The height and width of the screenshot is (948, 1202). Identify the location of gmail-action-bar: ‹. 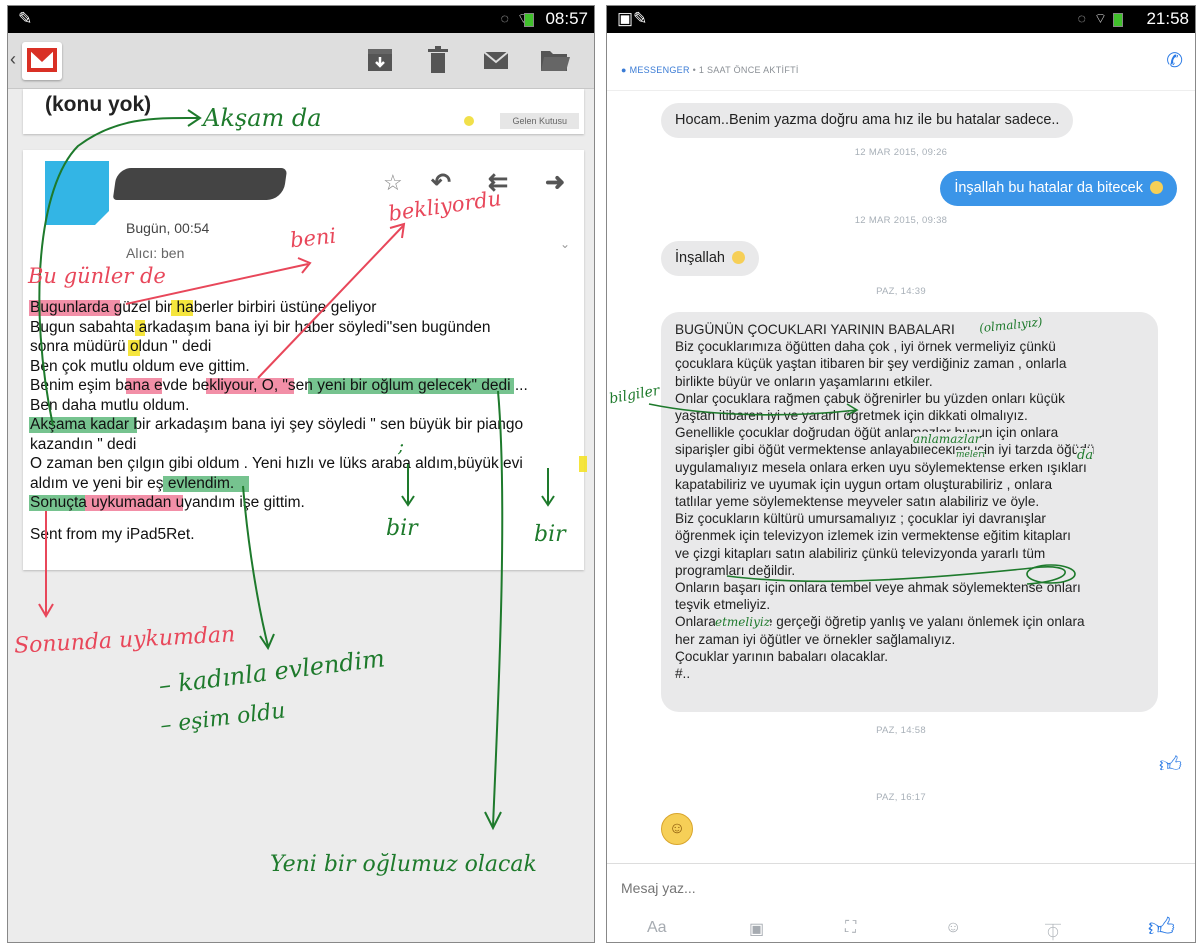
(301, 61).